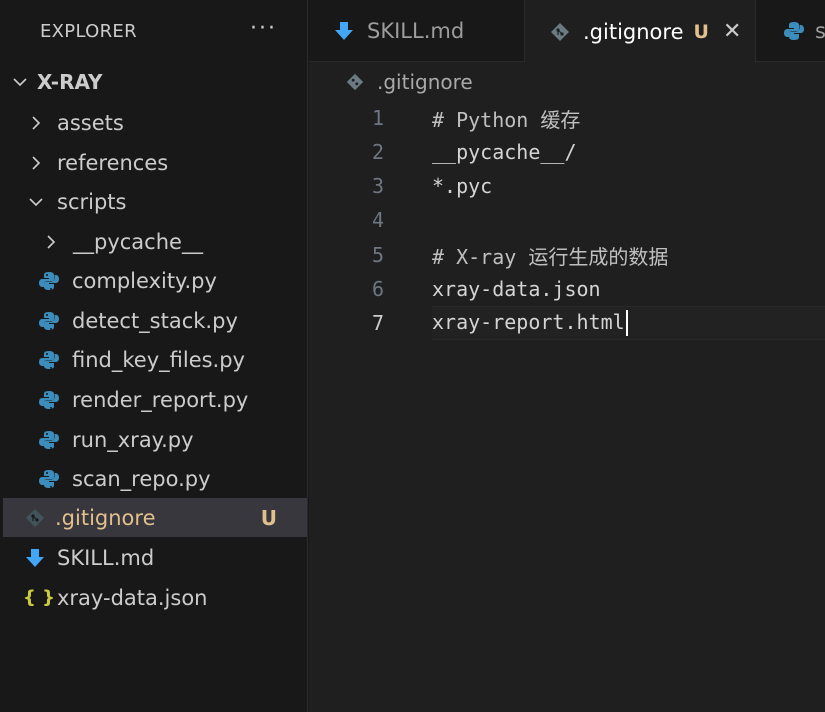 The height and width of the screenshot is (712, 825). I want to click on line-text-current: xray-report.html, so click(530, 323).